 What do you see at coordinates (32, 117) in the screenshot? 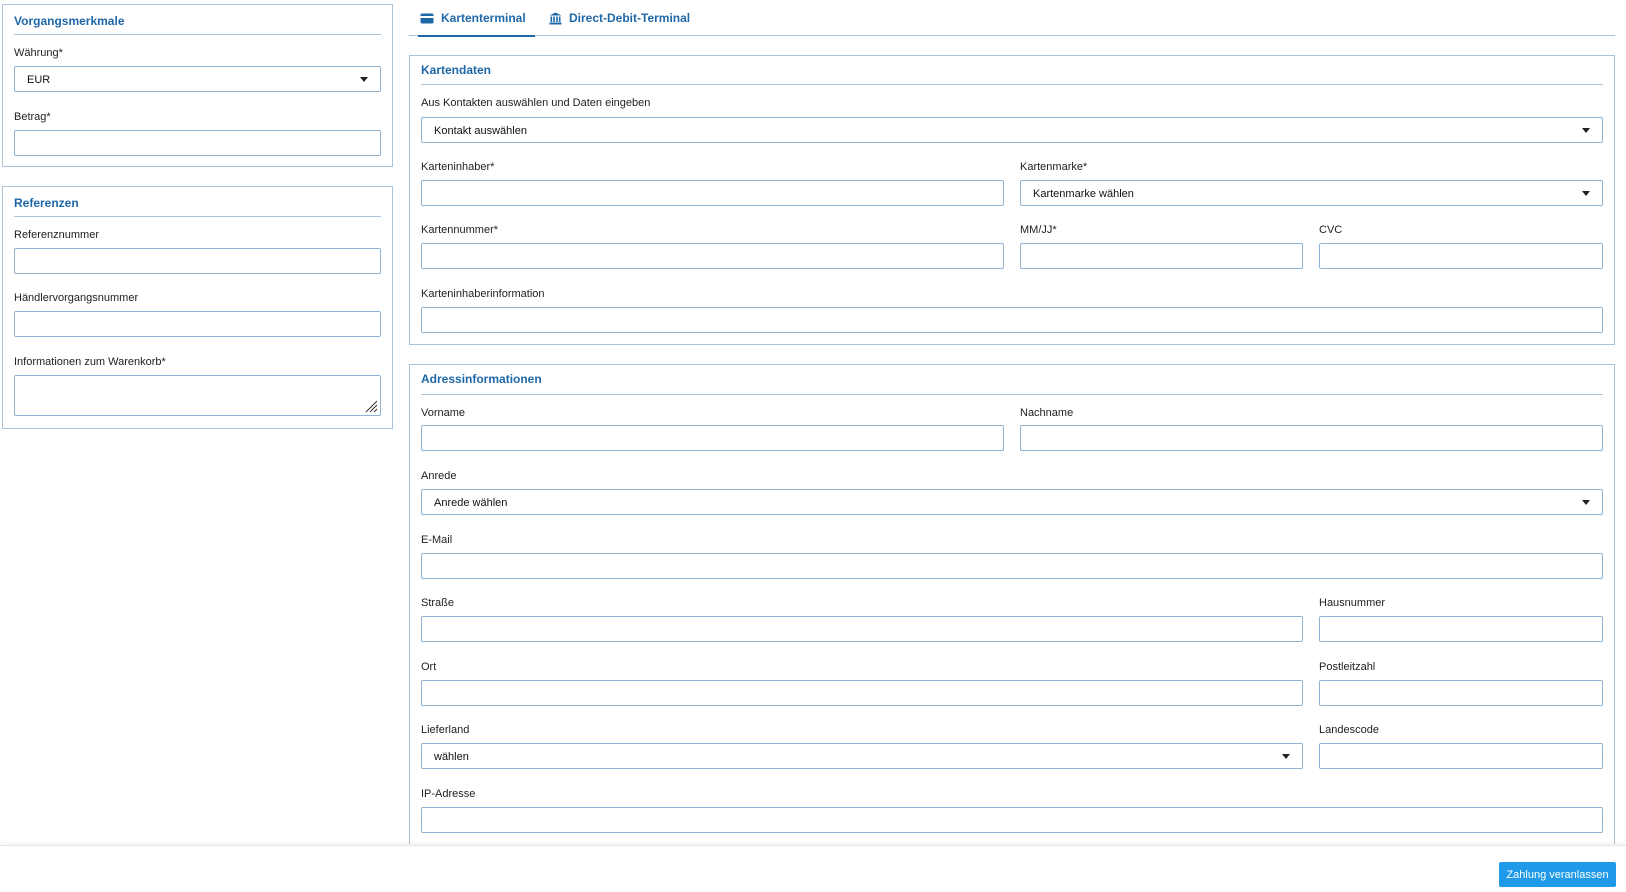
I see `amount-label: Betrag*` at bounding box center [32, 117].